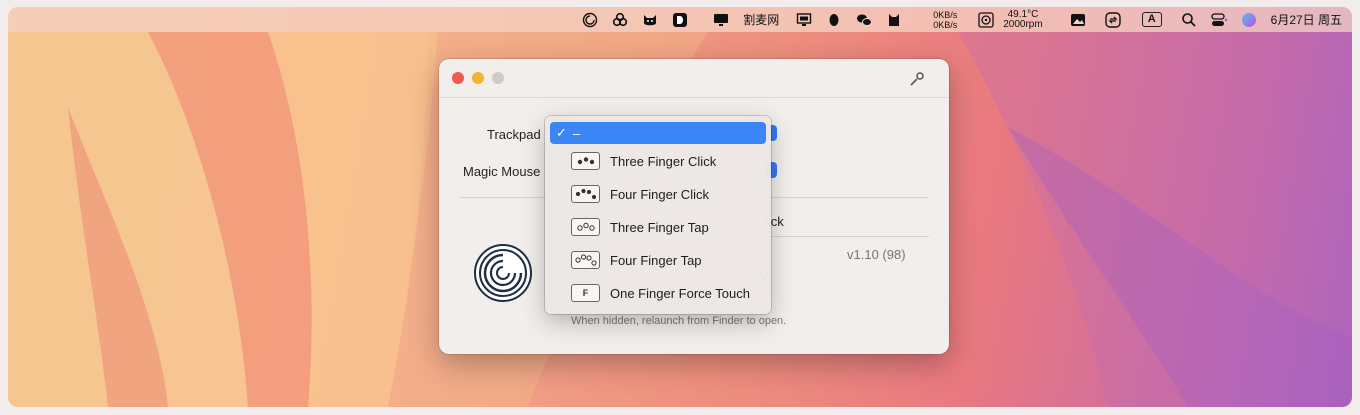 The width and height of the screenshot is (1360, 415). I want to click on close-button, so click(458, 78).